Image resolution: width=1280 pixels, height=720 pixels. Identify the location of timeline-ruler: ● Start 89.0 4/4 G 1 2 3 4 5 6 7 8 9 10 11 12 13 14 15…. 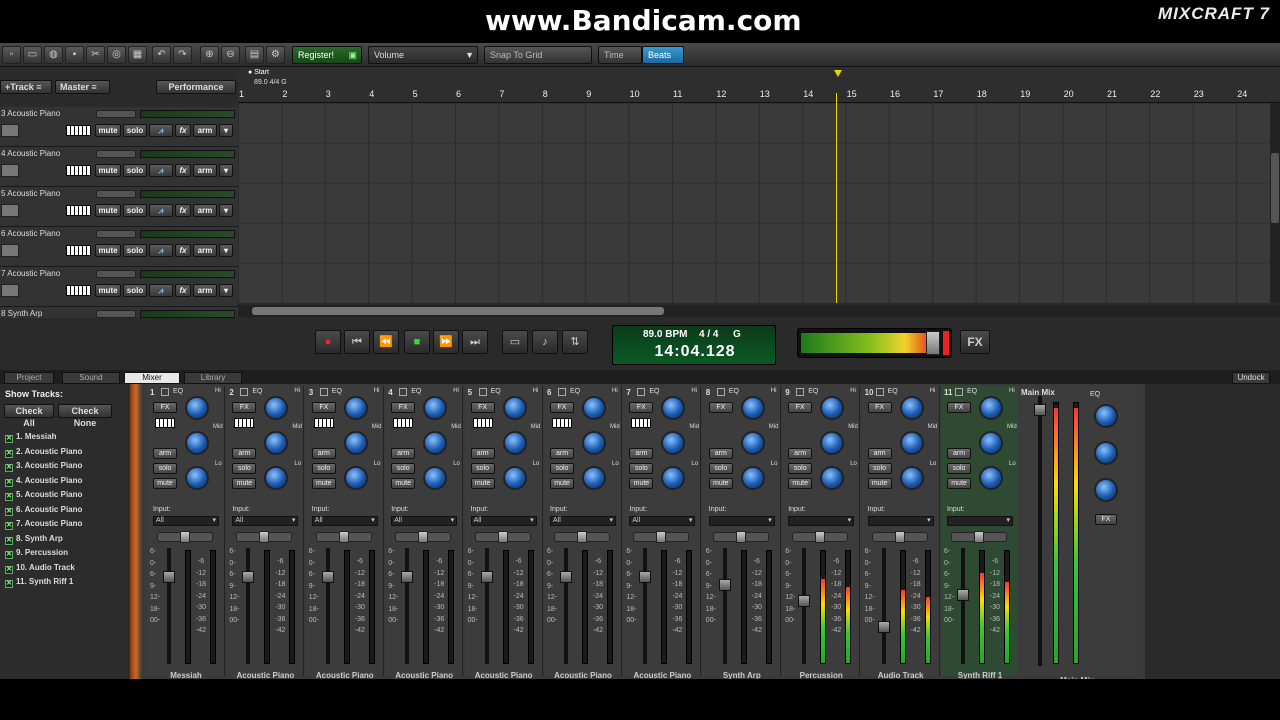
(759, 85).